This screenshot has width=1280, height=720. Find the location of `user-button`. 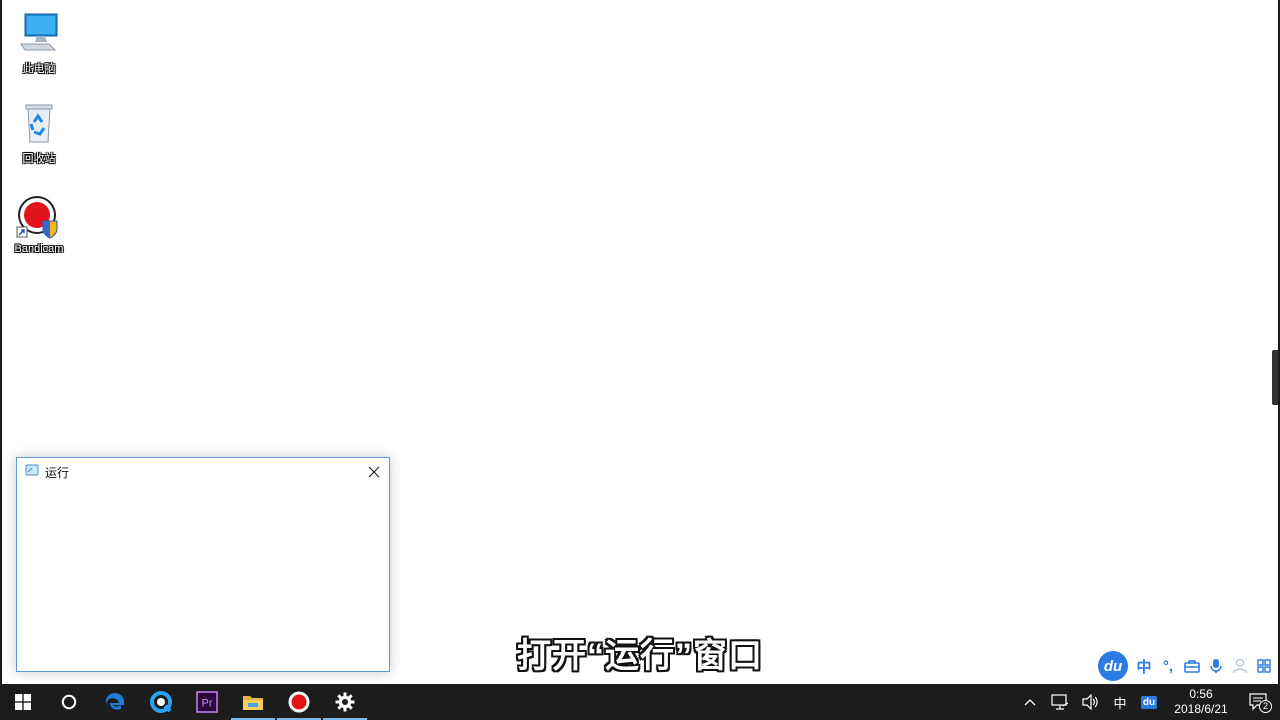

user-button is located at coordinates (1240, 666).